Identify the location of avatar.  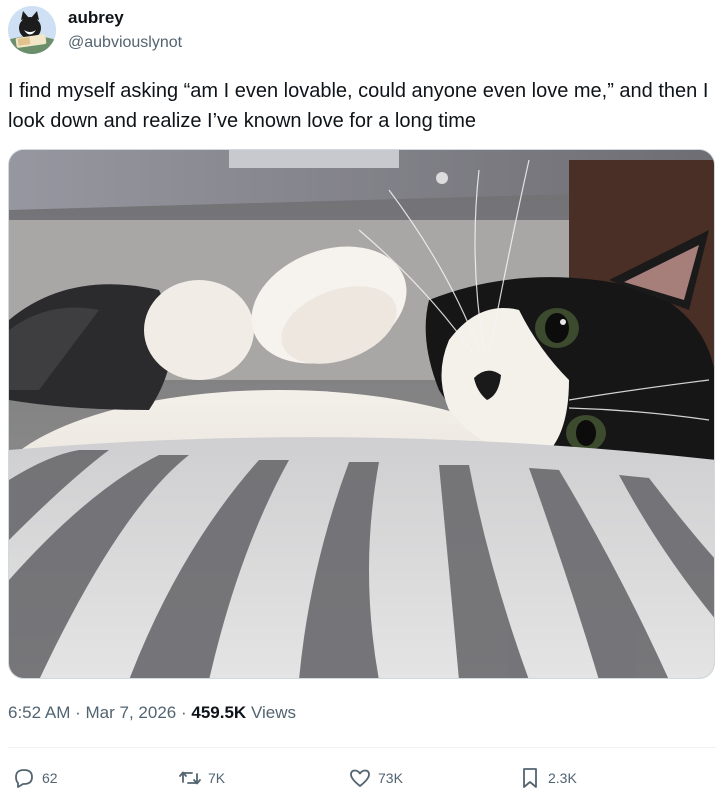
(32, 30).